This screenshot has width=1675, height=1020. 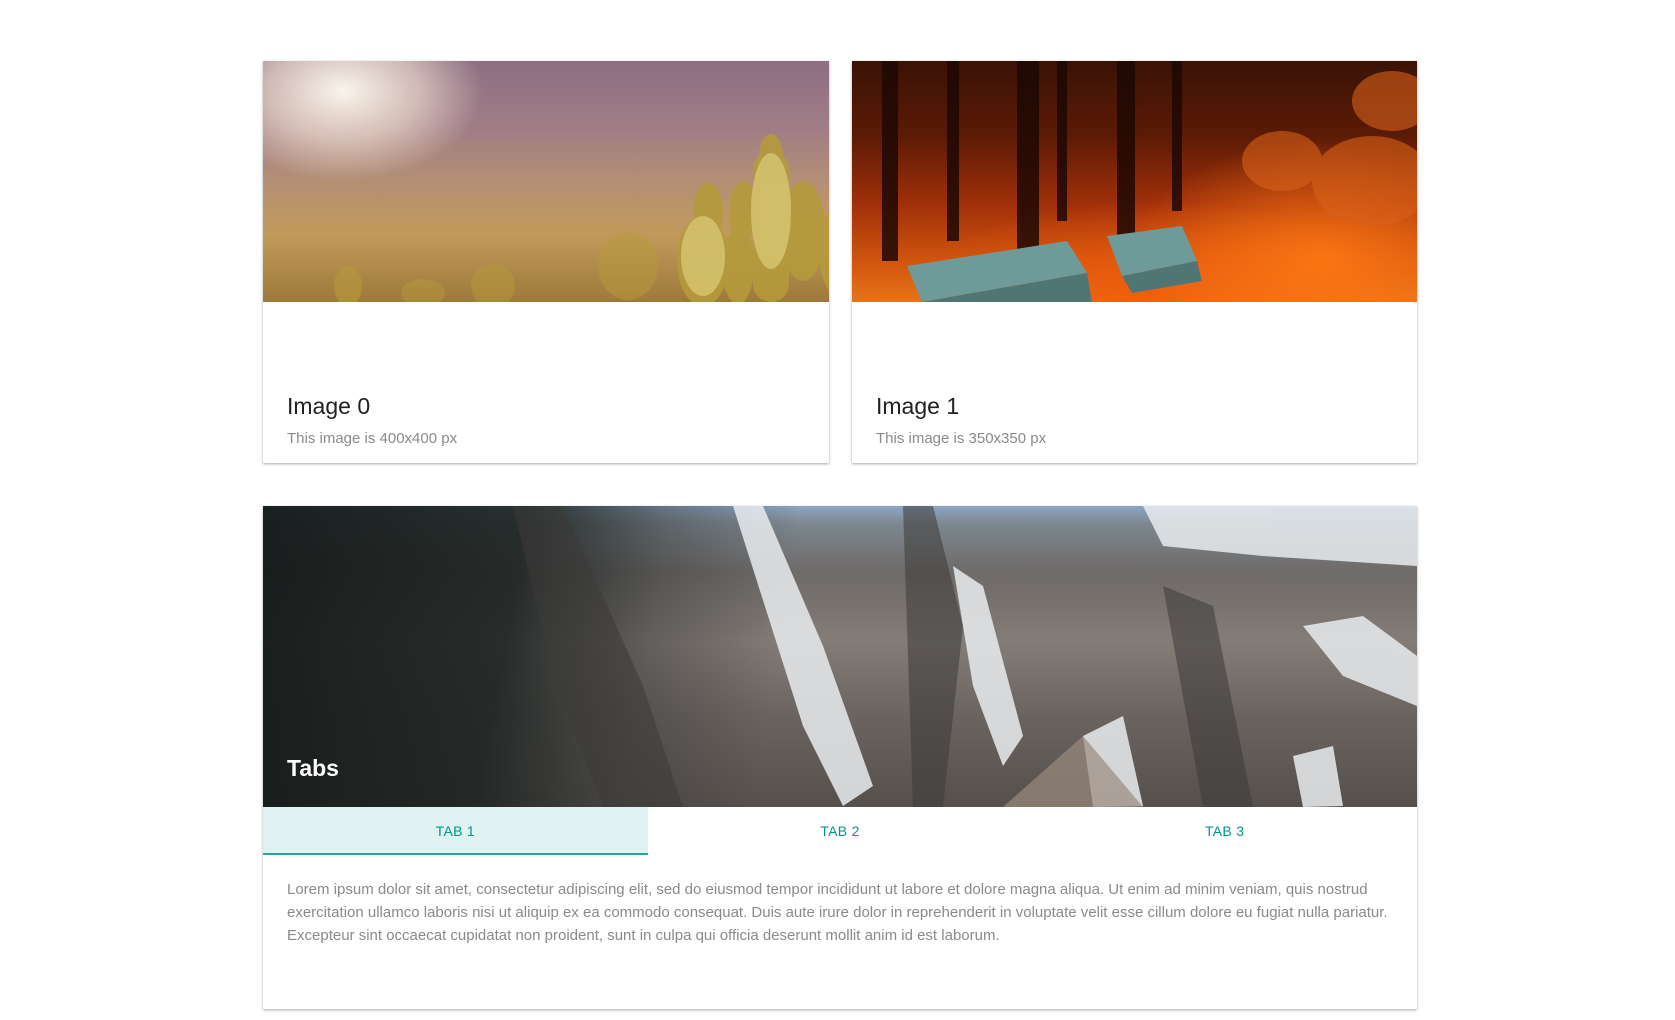 I want to click on cactus-image, so click(x=546, y=181).